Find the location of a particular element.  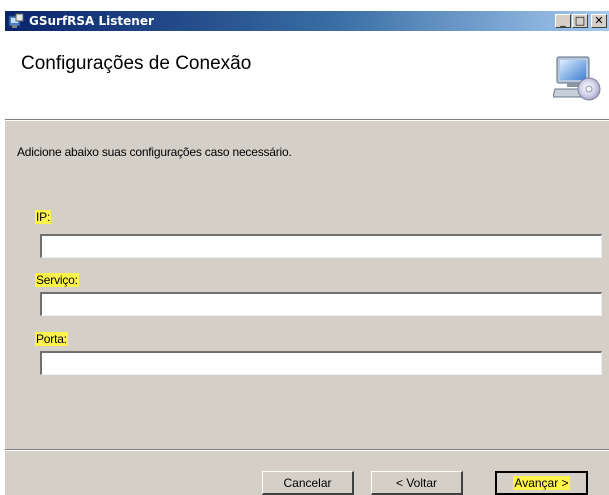

footer-divider is located at coordinates (307, 450).